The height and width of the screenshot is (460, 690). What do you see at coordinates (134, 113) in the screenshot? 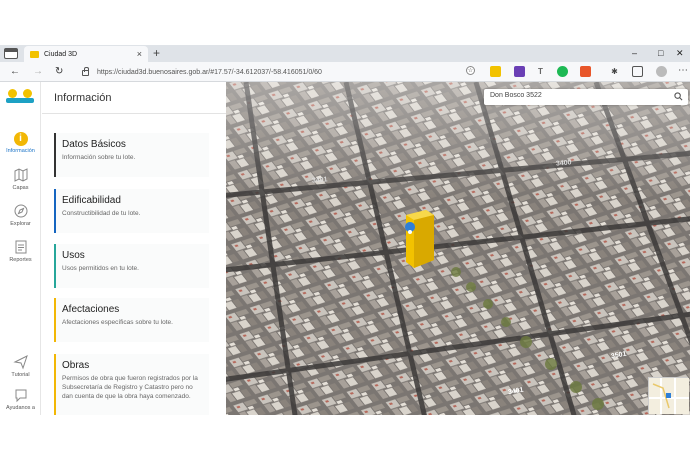
I see `panel-divider` at bounding box center [134, 113].